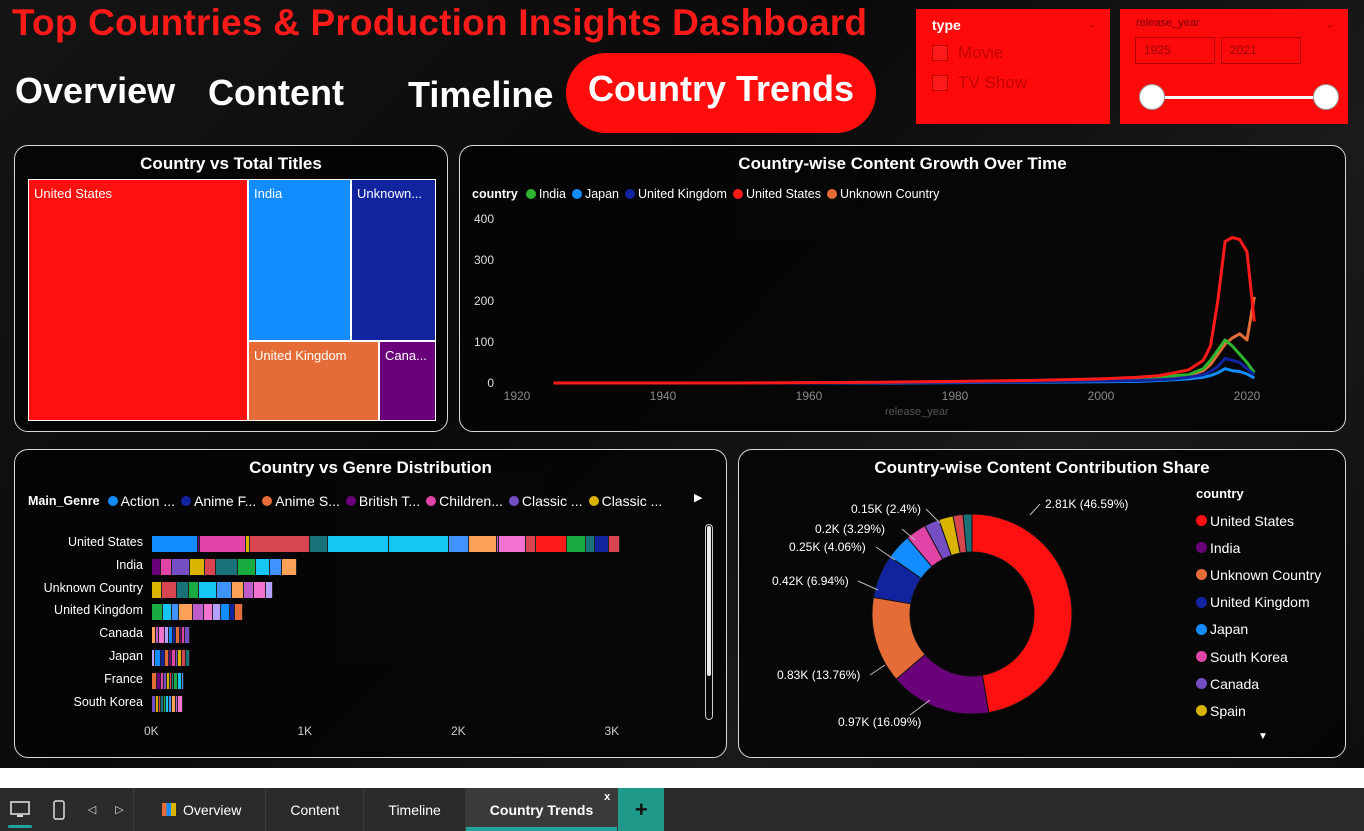  Describe the element at coordinates (1175, 50) in the screenshot. I see `year-start-input: 1925` at that location.